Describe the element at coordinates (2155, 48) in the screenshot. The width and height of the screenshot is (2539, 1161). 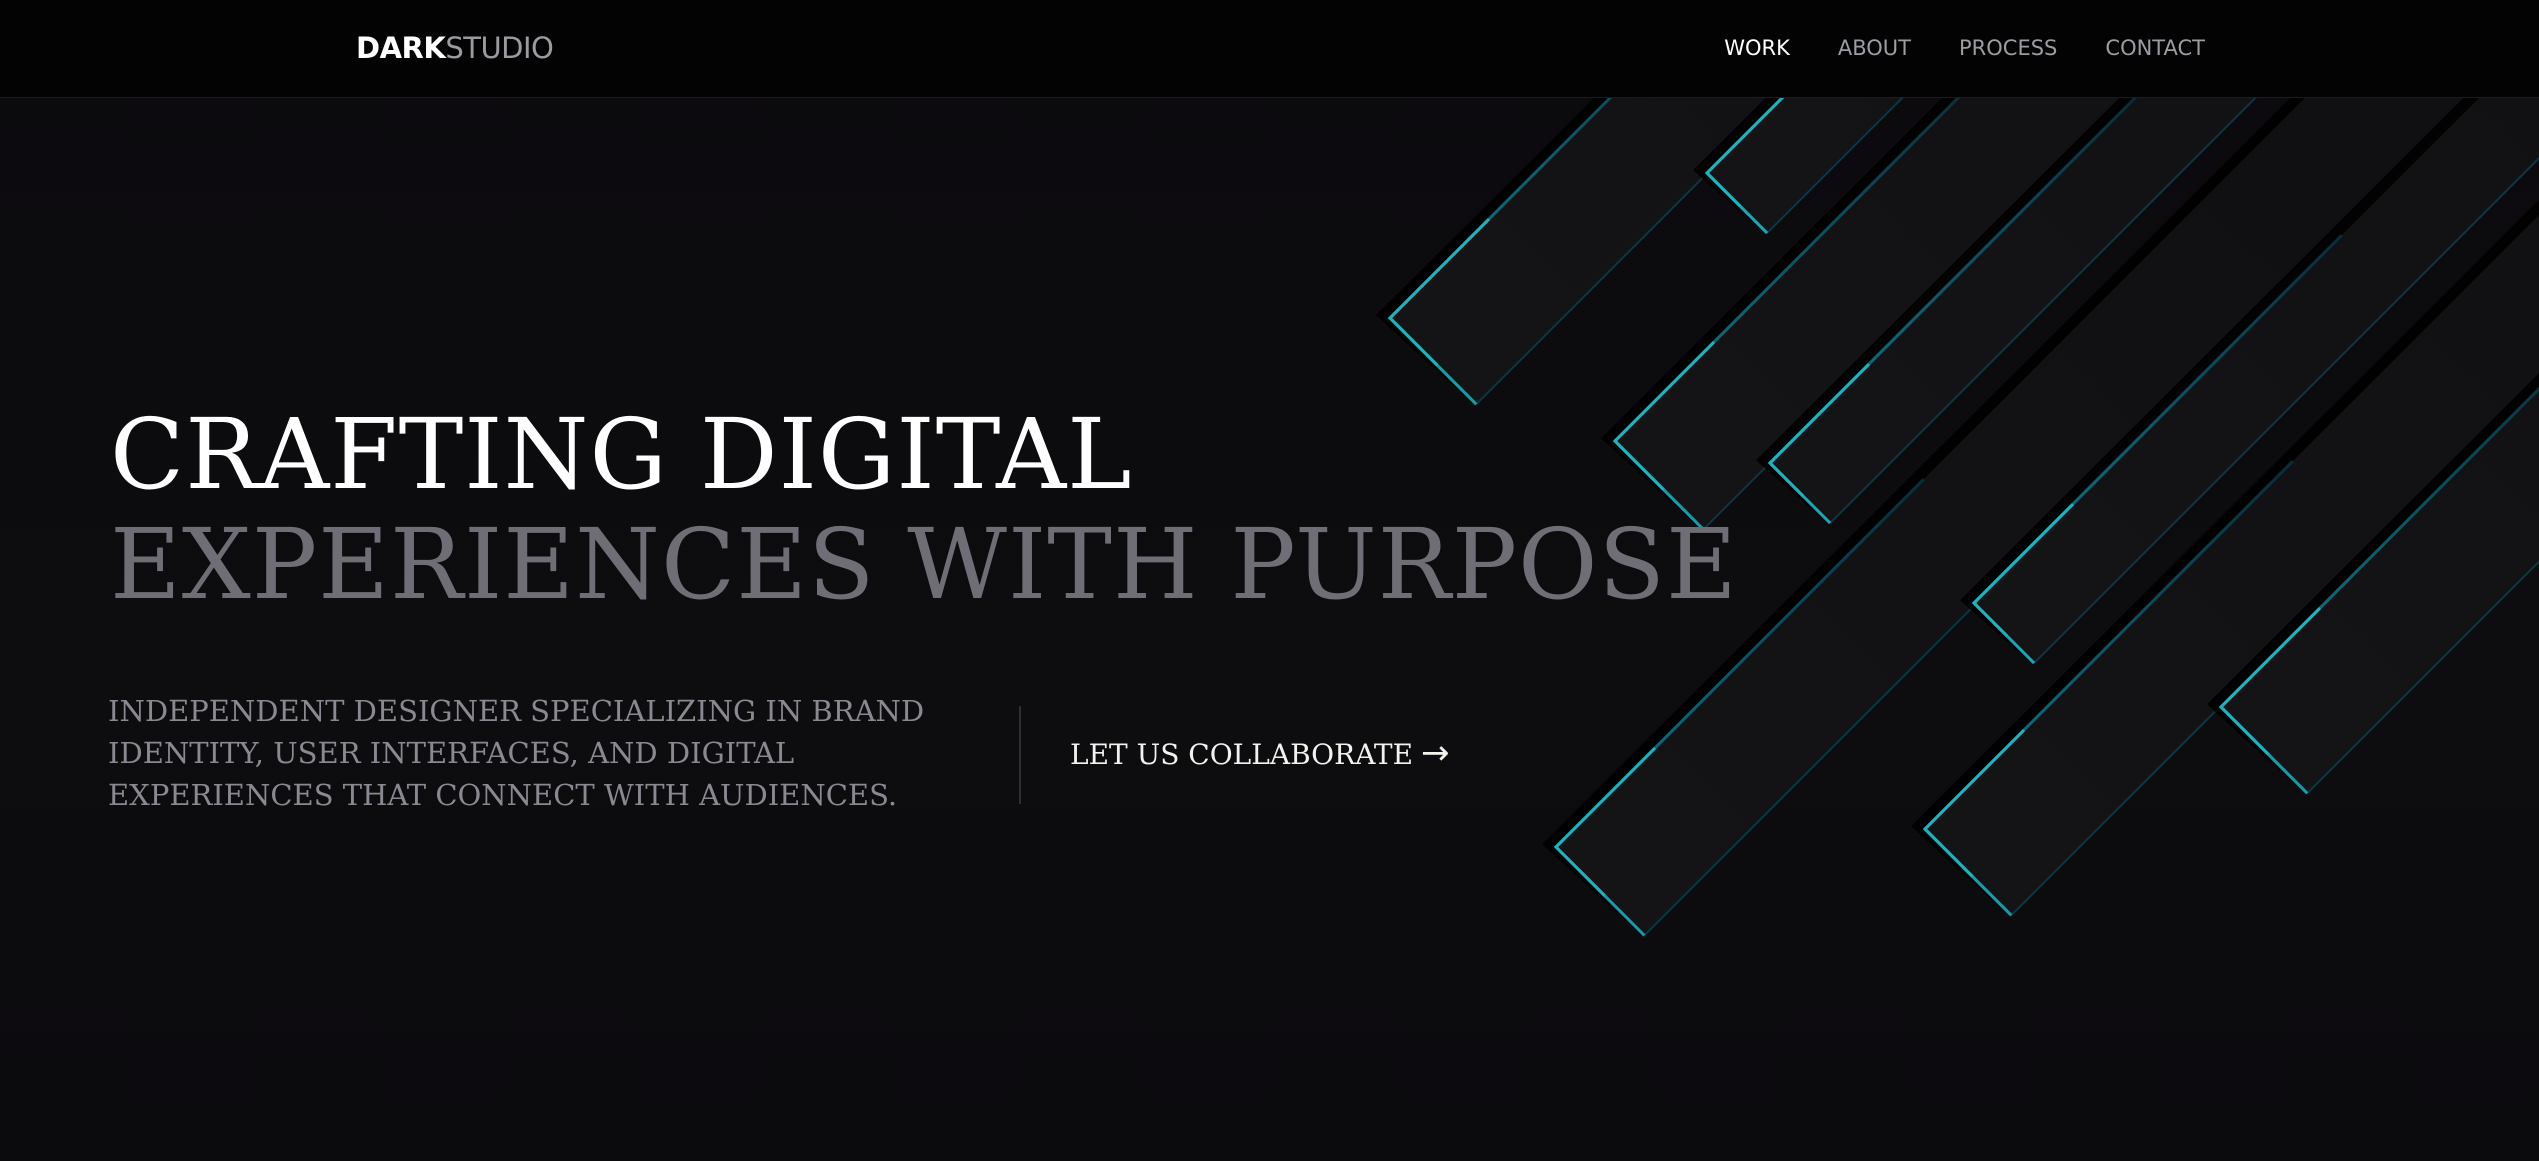
I see `nav-link-contact: CONTACT` at that location.